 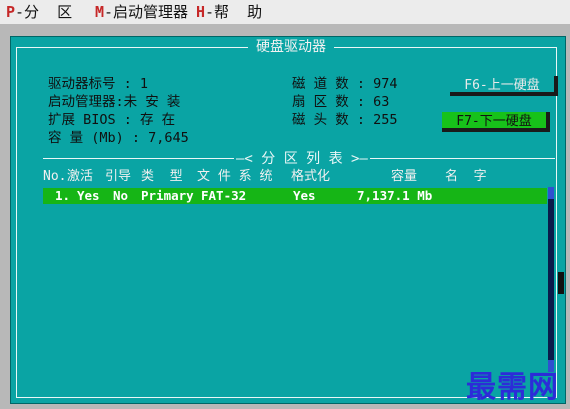 I want to click on menu-boot-manager-hotkey: M, so click(x=100, y=12).